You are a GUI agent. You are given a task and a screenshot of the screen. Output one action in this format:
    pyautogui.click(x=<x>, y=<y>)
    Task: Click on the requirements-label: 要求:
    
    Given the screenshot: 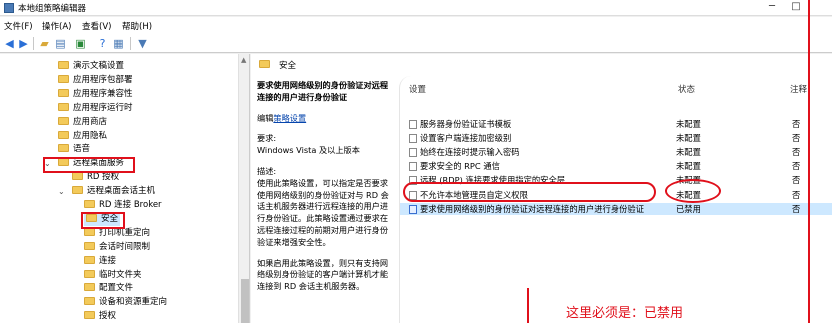 What is the action you would take?
    pyautogui.click(x=267, y=138)
    